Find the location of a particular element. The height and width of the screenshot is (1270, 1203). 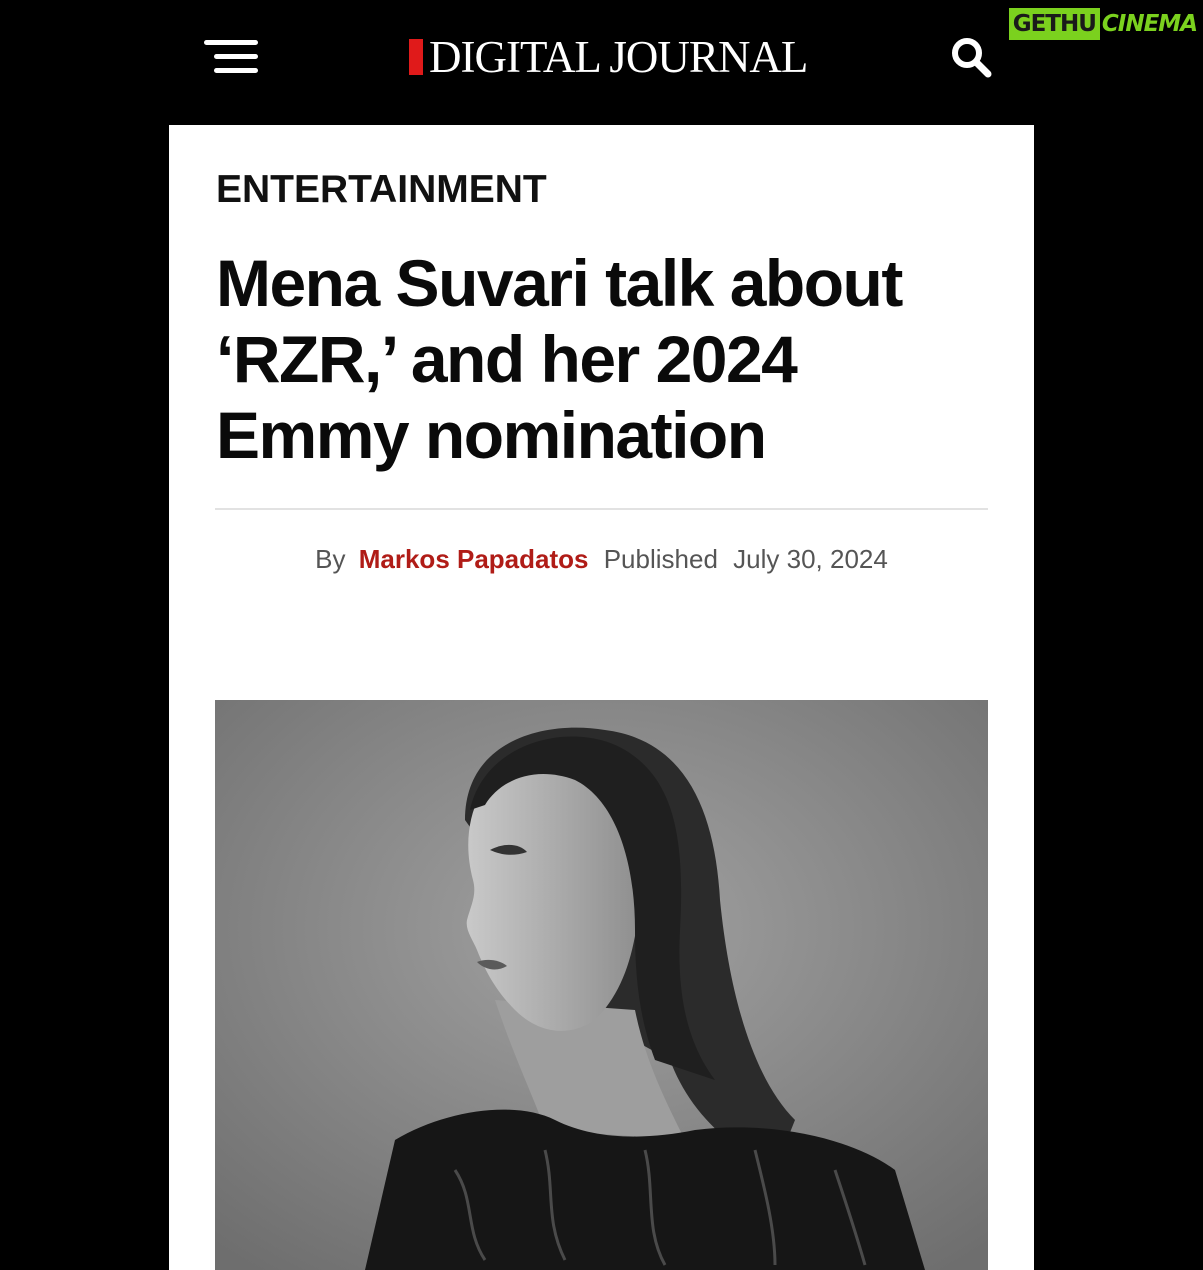

logo-red-mark is located at coordinates (416, 57).